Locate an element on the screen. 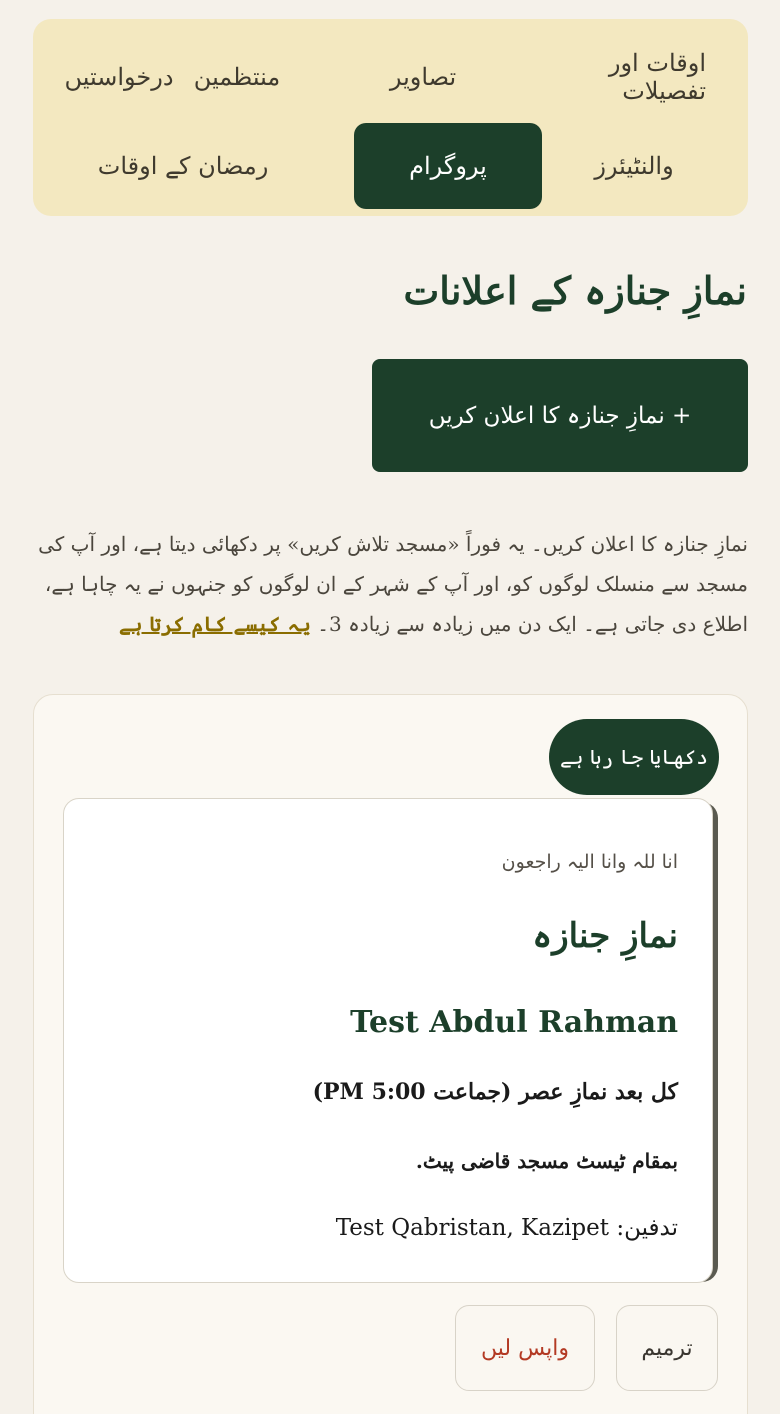  notice-heading: نمازِ جنازہ is located at coordinates (605, 936).